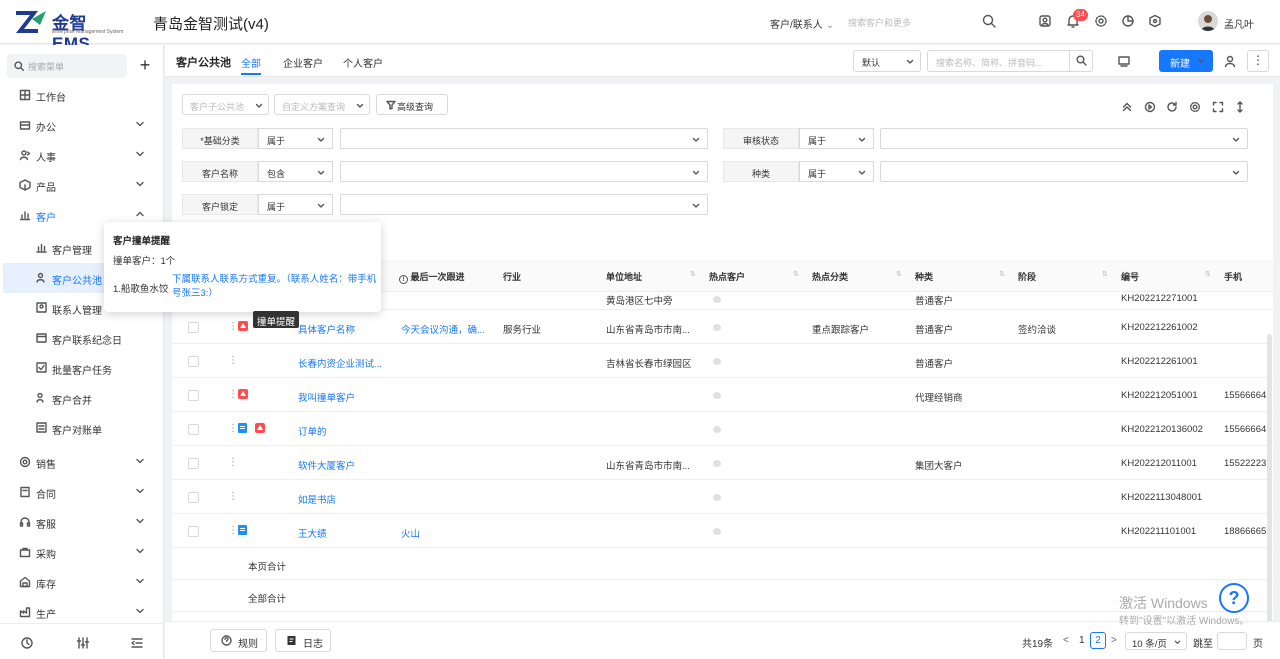 The width and height of the screenshot is (1280, 659). Describe the element at coordinates (1098, 640) in the screenshot. I see `pagination-current-page: 2` at that location.